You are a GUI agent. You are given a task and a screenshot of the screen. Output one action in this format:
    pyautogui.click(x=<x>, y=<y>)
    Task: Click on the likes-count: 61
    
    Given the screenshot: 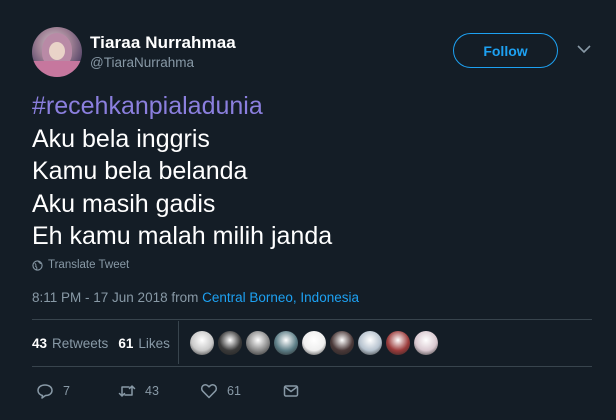 What is the action you would take?
    pyautogui.click(x=126, y=343)
    